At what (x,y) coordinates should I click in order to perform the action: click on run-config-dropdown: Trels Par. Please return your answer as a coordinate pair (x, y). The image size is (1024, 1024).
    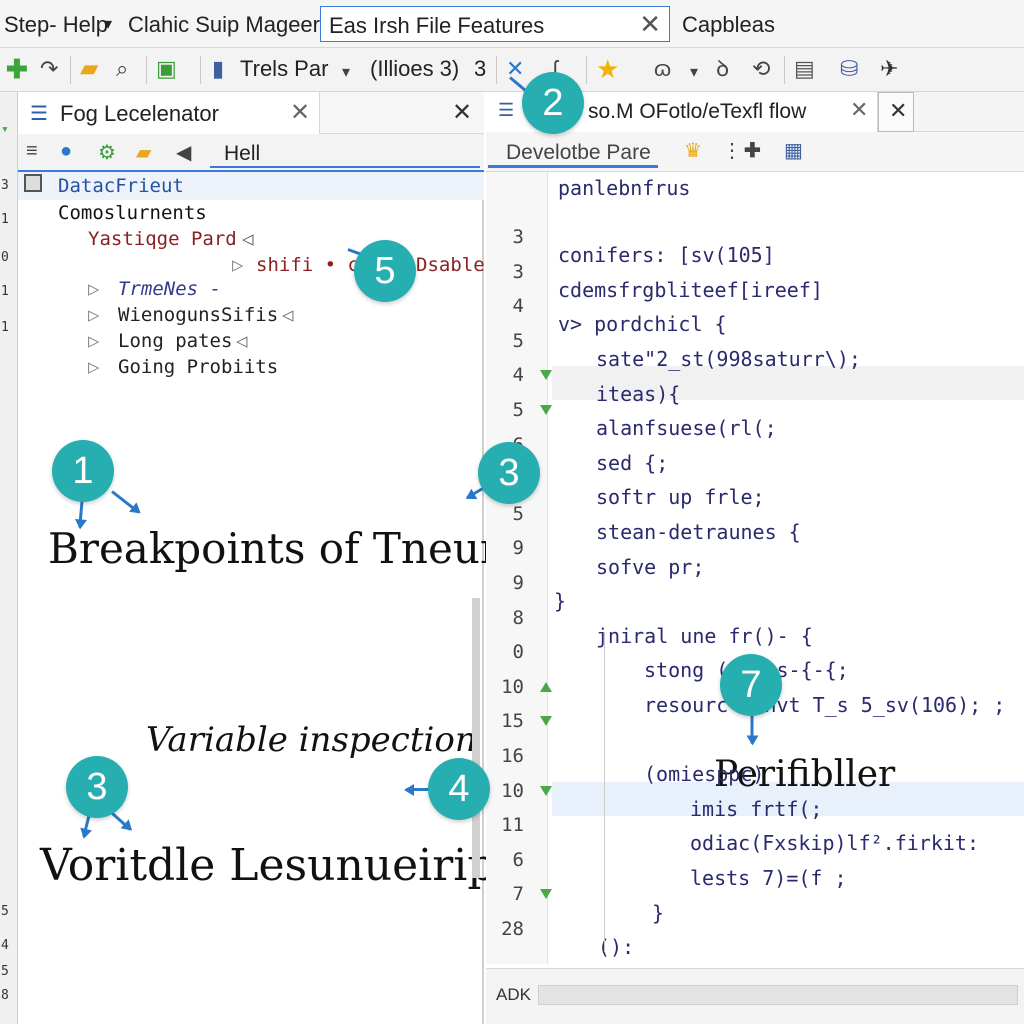
    Looking at the image, I should click on (284, 69).